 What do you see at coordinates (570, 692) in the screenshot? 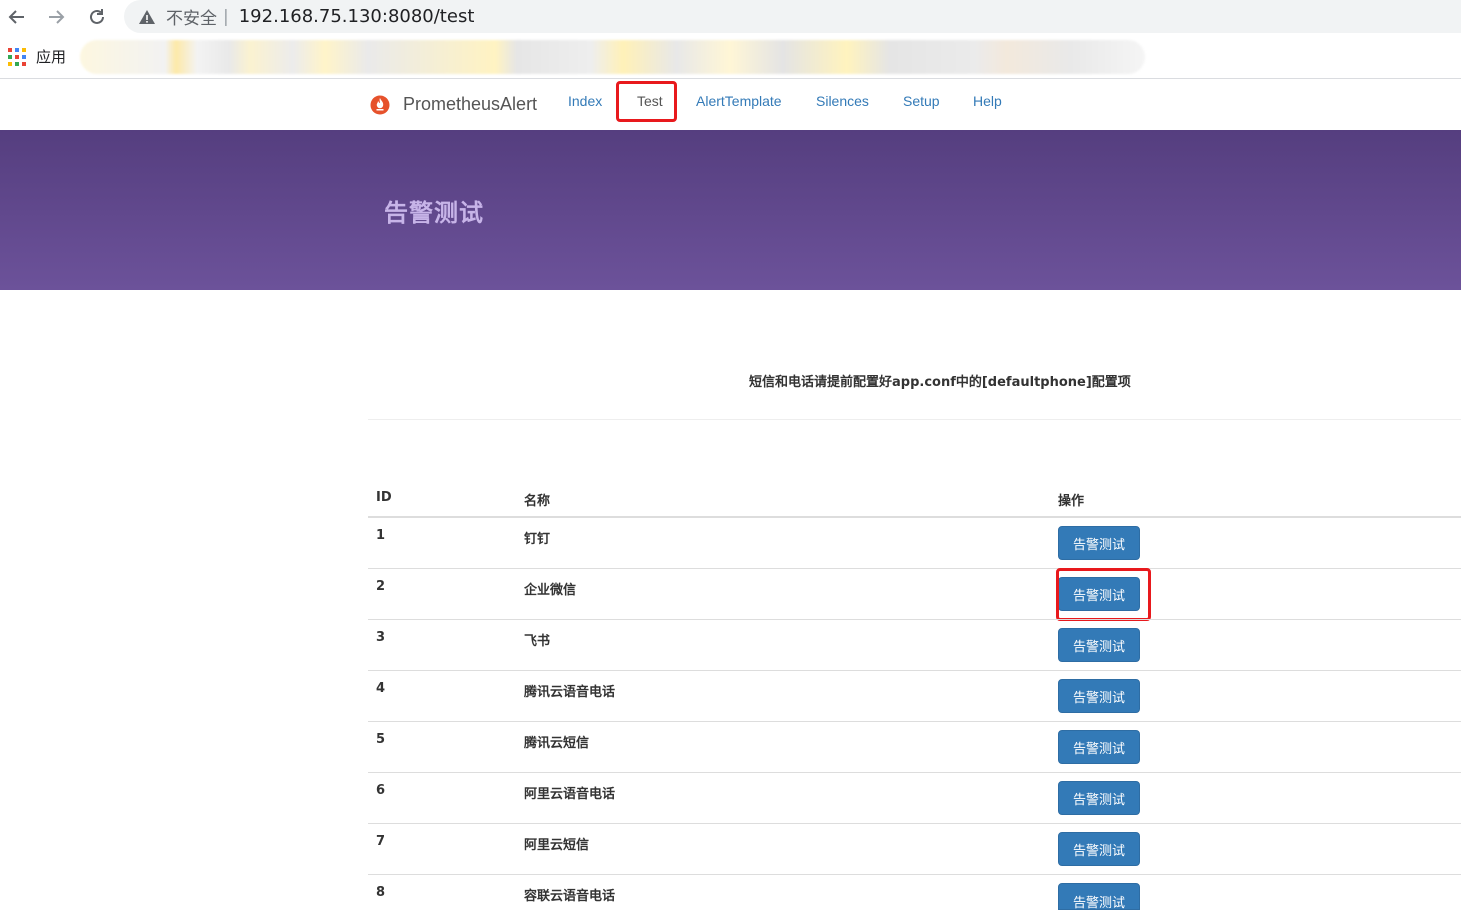
I see `row-name: 腾讯云语音电话` at bounding box center [570, 692].